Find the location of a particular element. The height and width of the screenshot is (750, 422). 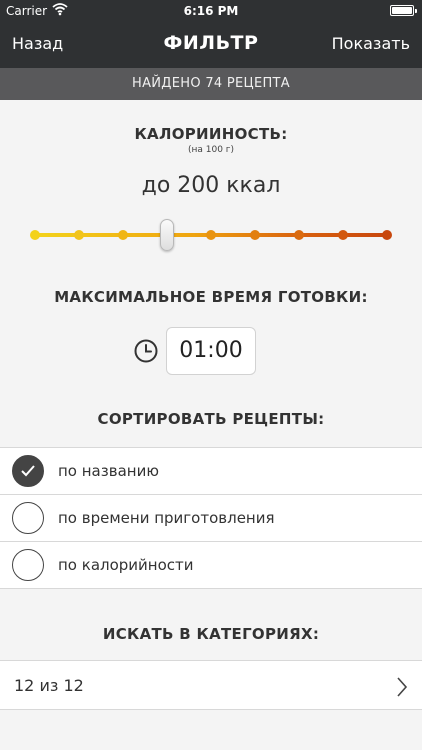

battery-icon is located at coordinates (403, 10).